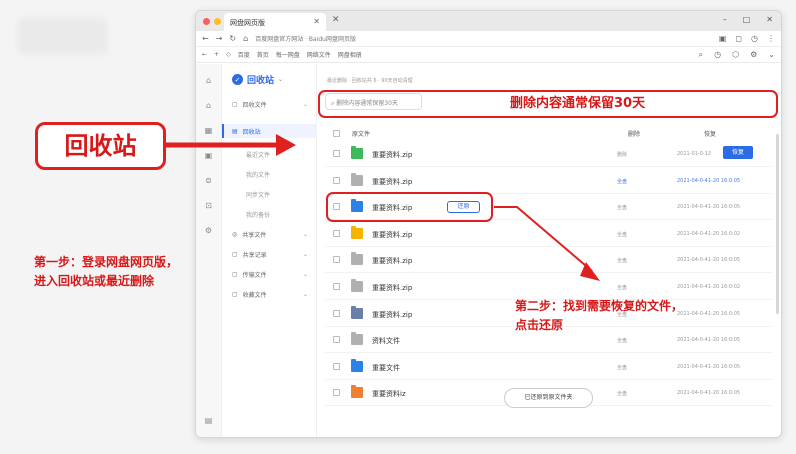  I want to click on column-name: 原文件, so click(361, 133).